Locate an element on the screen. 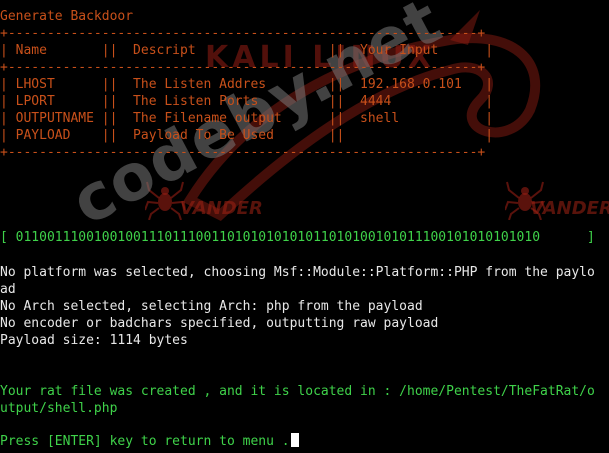  table-row: | LPORT || The Listen Ports || 4444 | is located at coordinates (247, 101).